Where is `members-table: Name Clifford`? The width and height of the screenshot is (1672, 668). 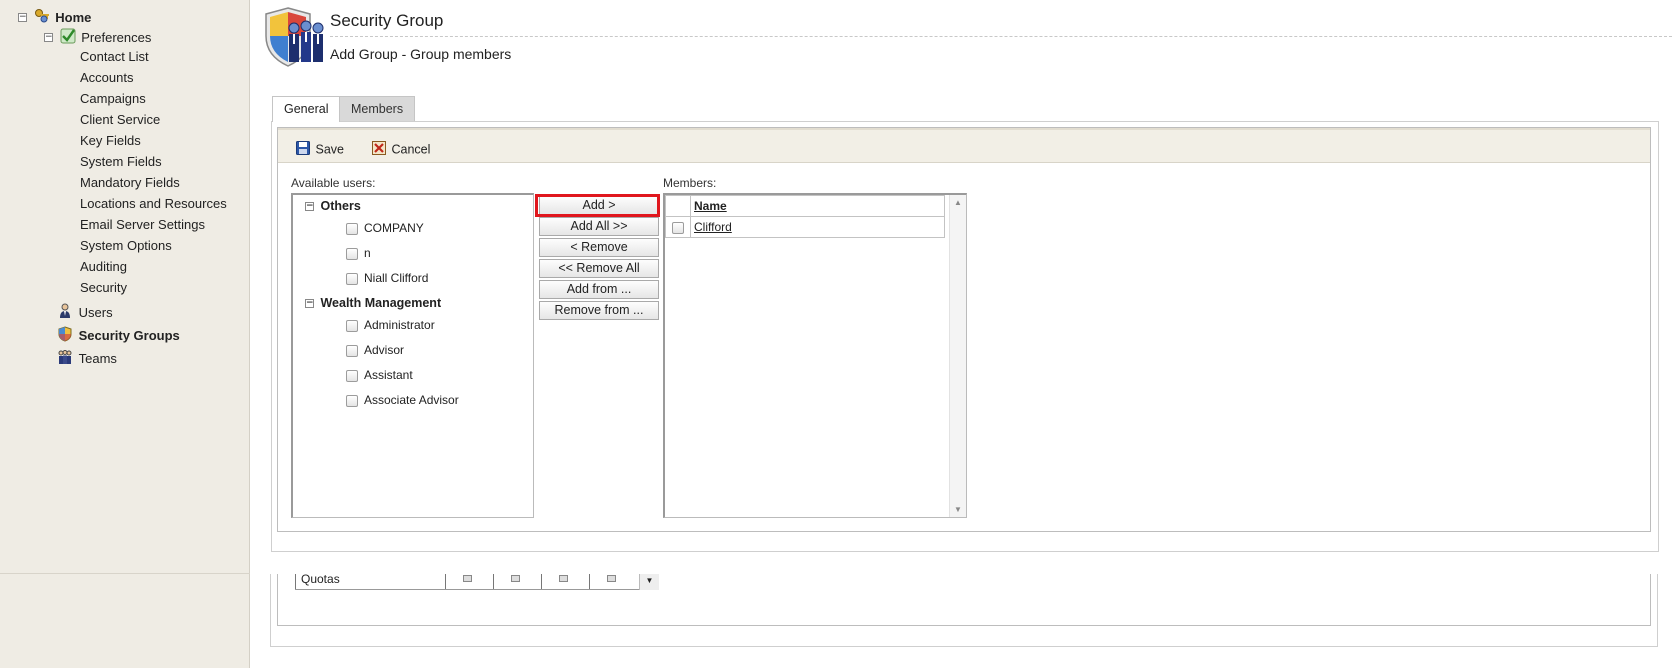
members-table: Name Clifford is located at coordinates (805, 216).